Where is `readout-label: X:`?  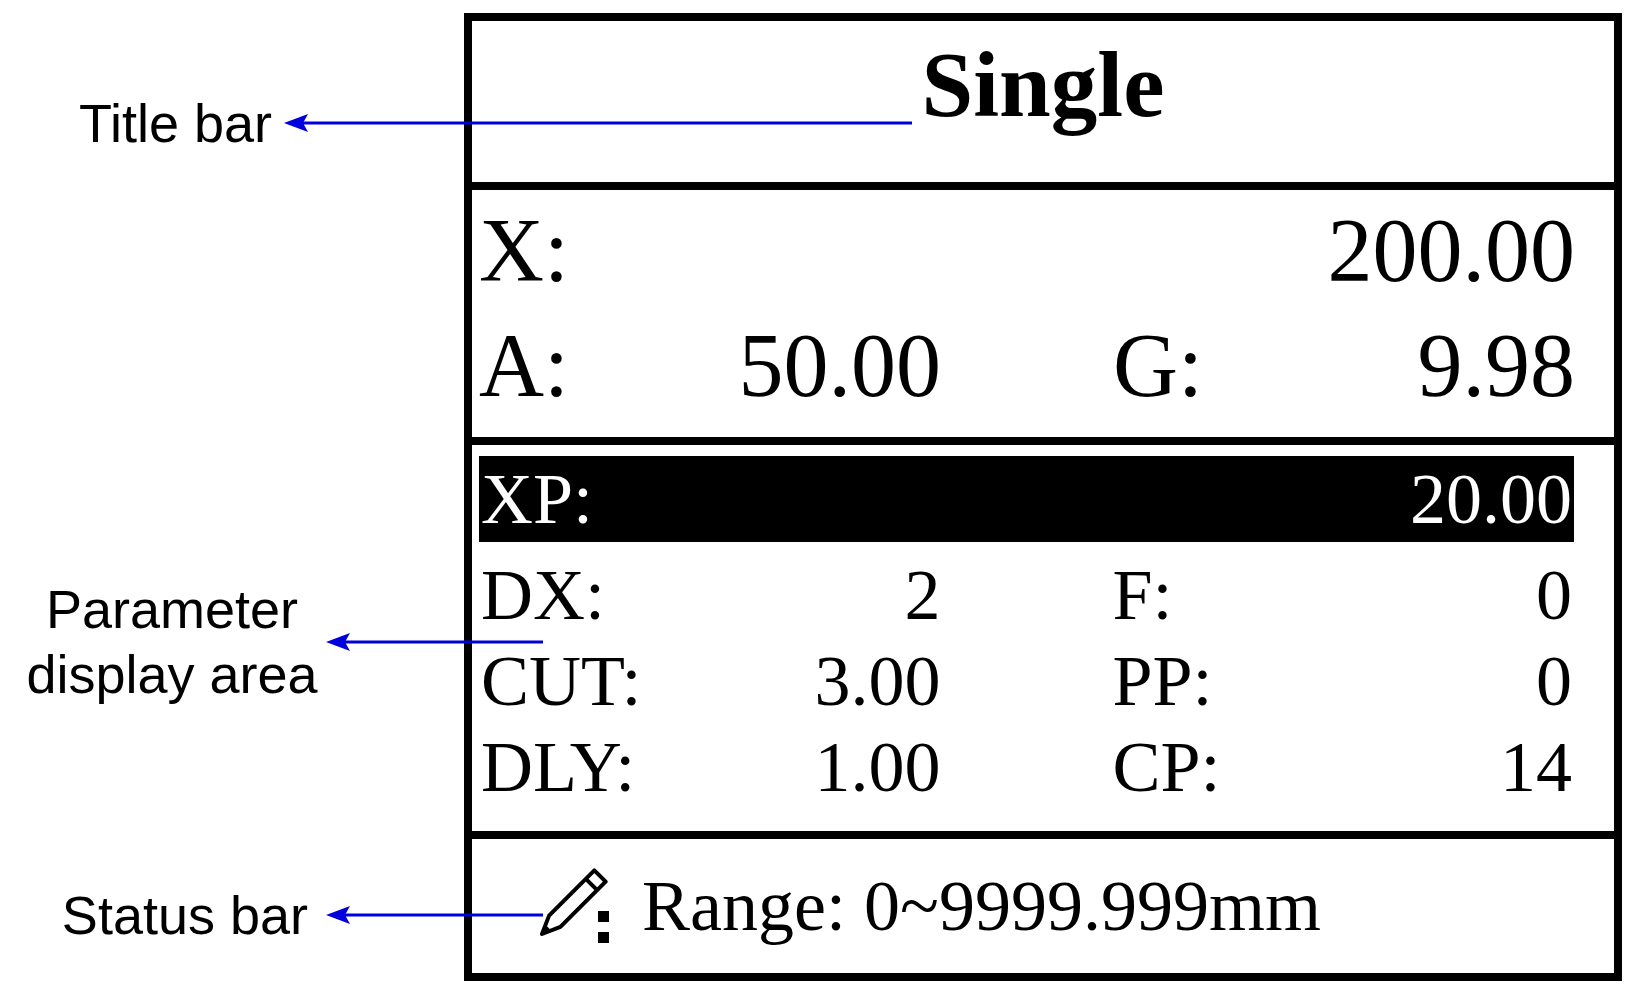
readout-label: X: is located at coordinates (524, 251).